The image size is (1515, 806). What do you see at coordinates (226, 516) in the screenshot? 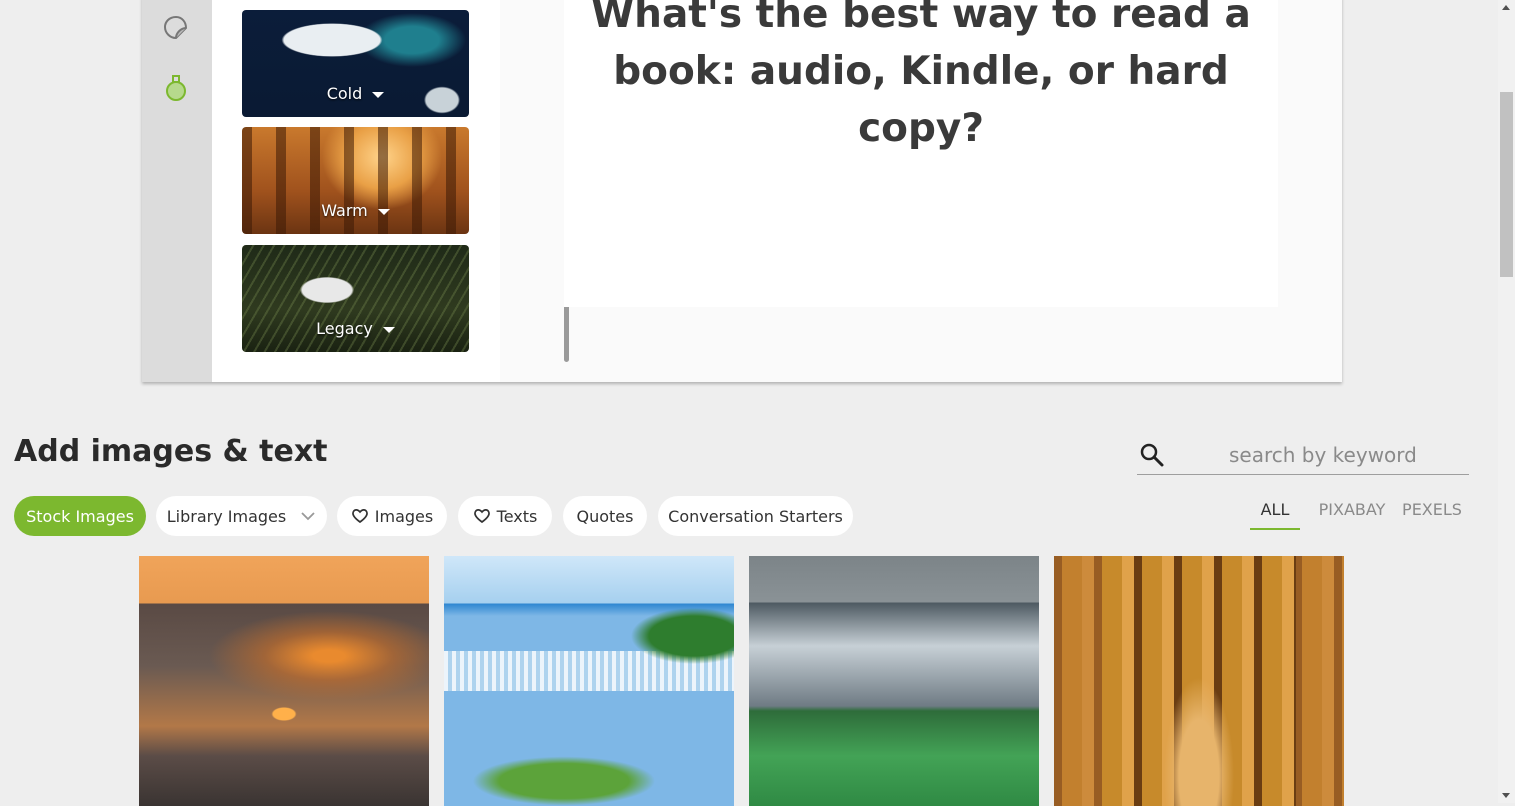
I see `chip-label: Library Images` at bounding box center [226, 516].